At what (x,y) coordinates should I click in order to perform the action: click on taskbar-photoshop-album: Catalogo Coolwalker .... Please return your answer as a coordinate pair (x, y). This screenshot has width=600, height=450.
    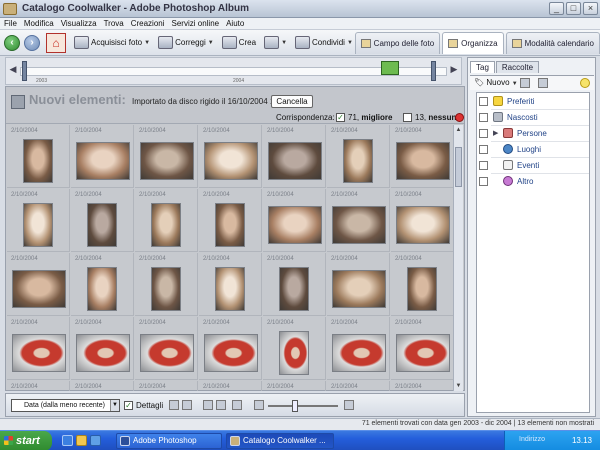
    Looking at the image, I should click on (280, 441).